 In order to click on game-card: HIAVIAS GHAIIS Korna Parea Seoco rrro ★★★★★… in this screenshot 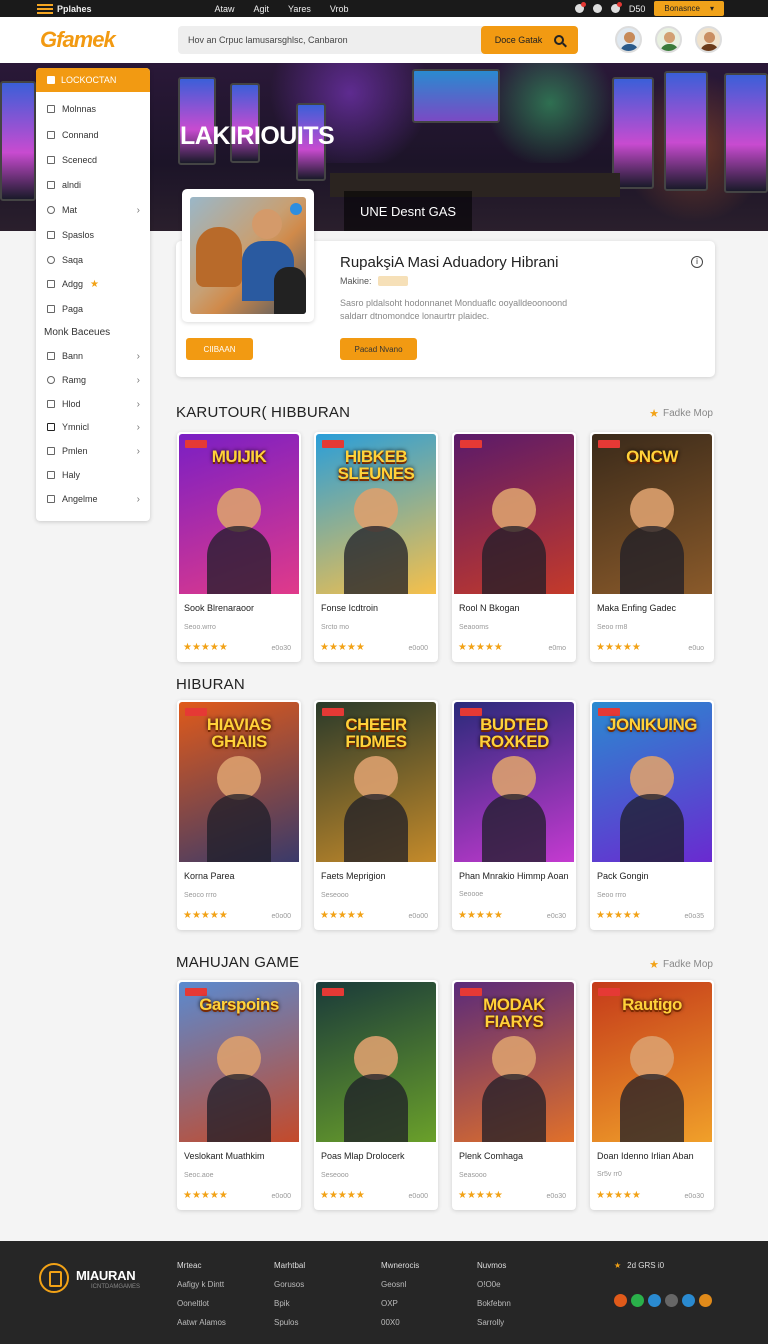, I will do `click(239, 815)`.